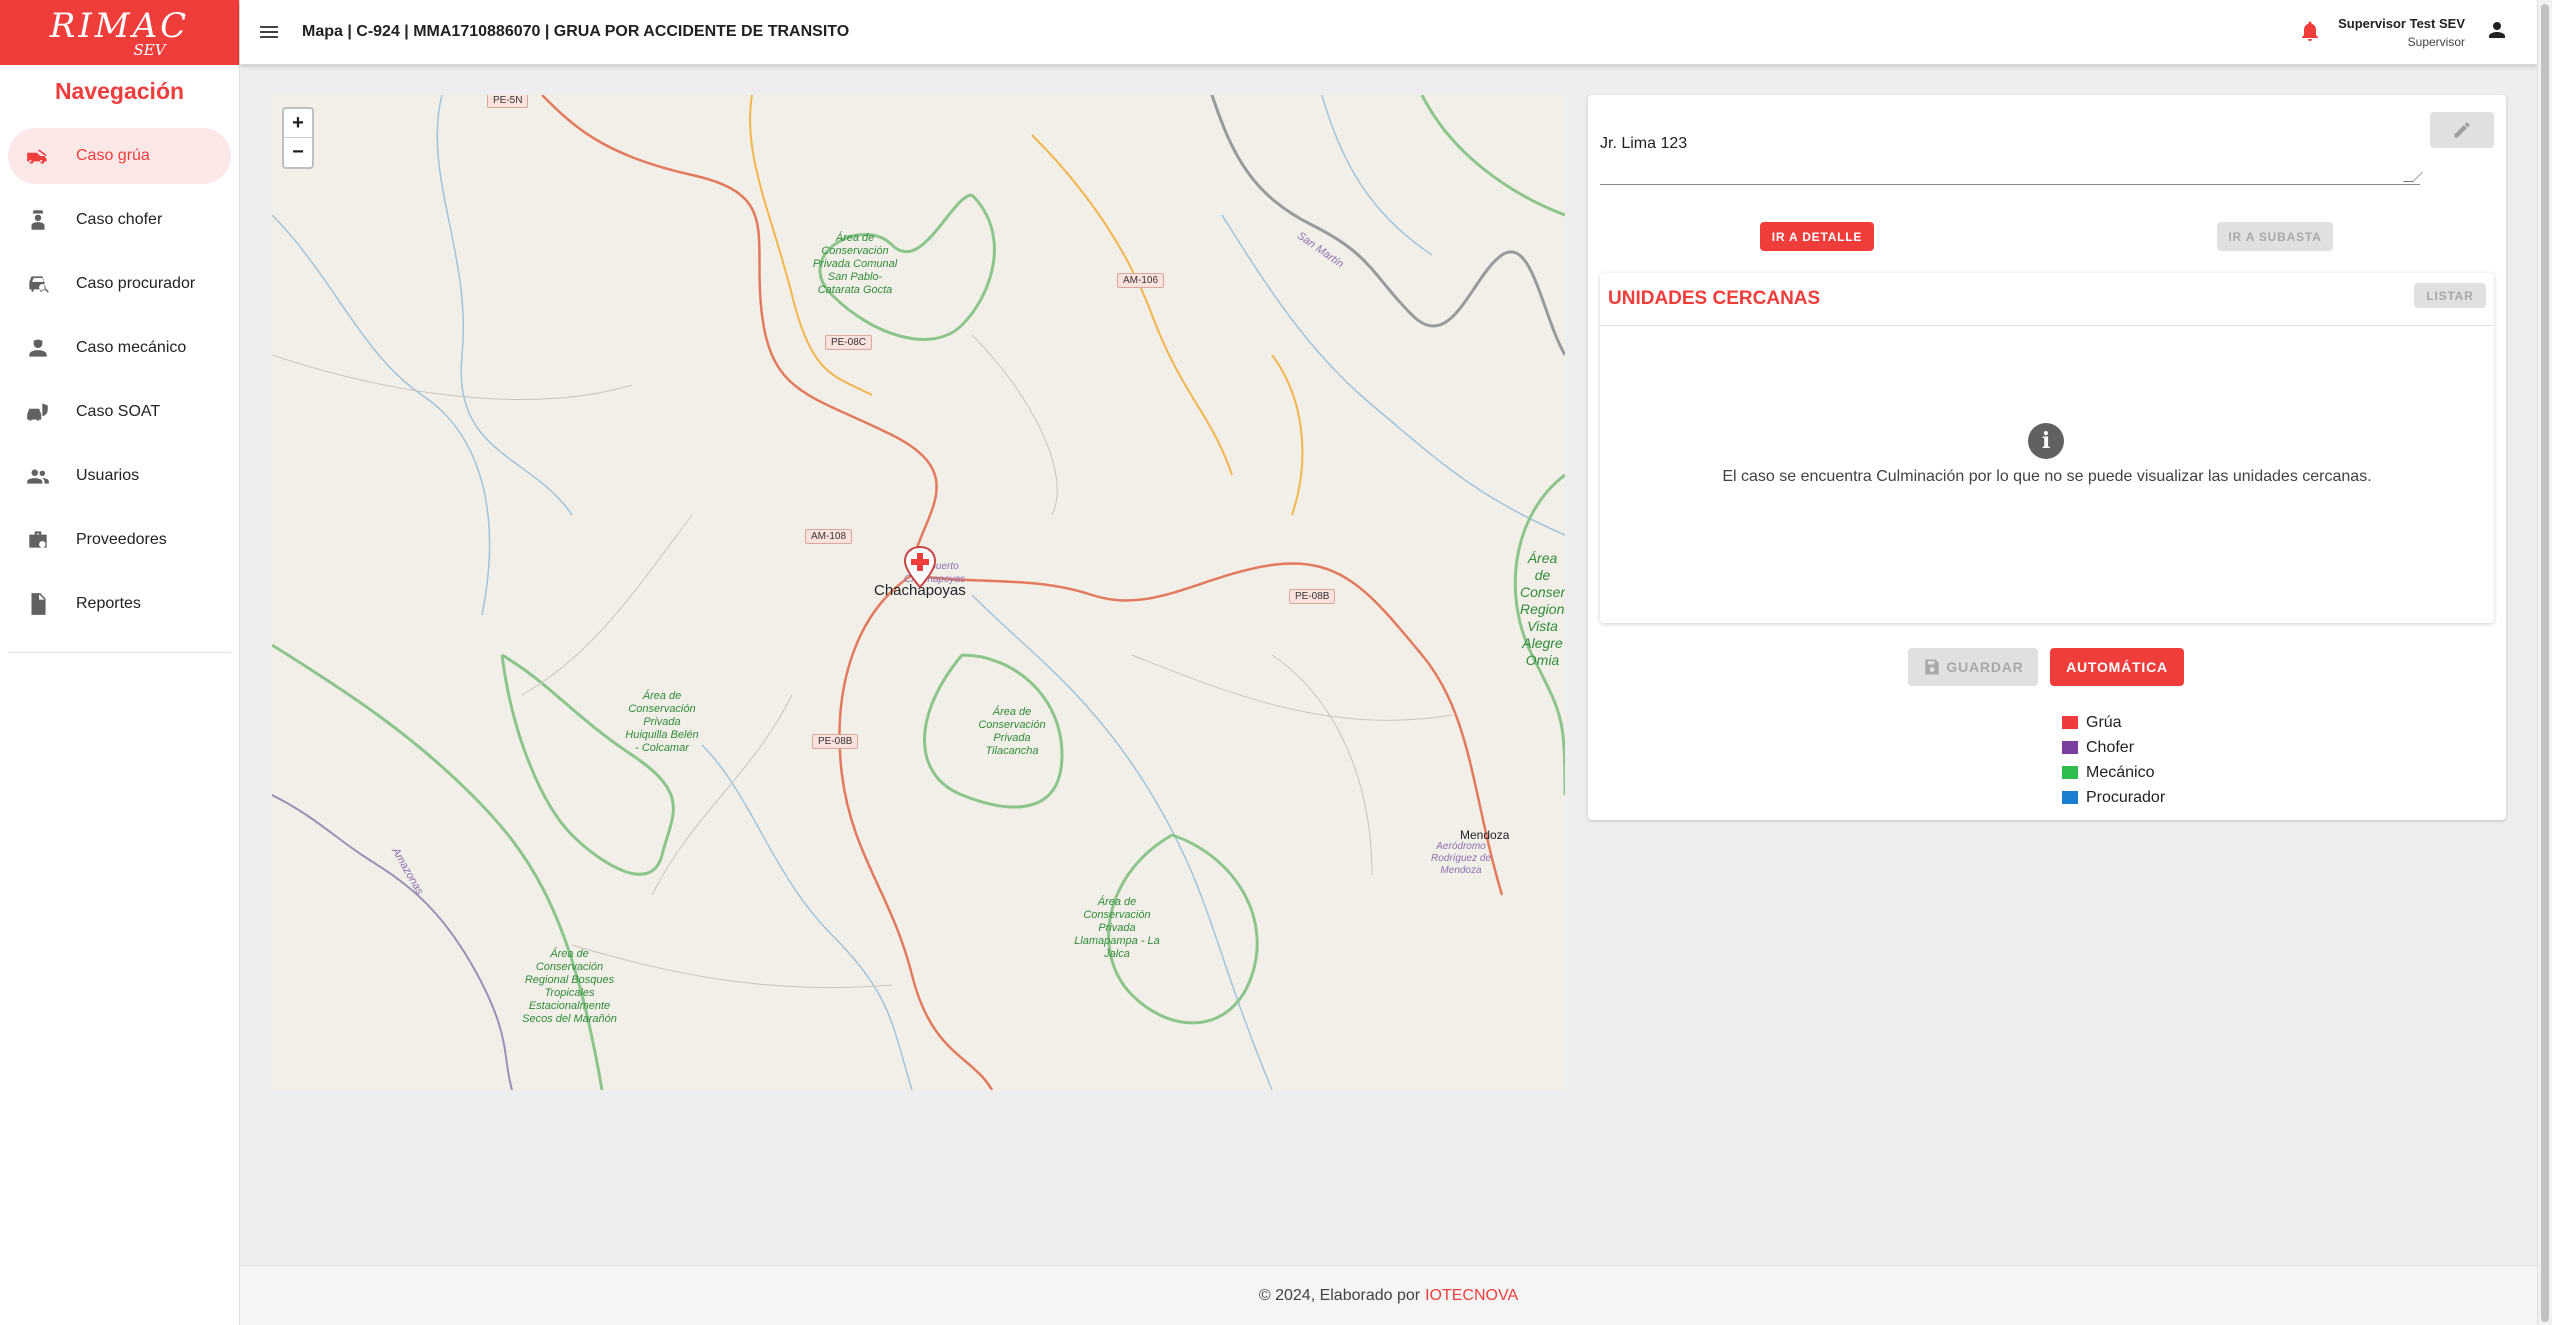 The width and height of the screenshot is (2552, 1325). I want to click on sidebar-item-label: Proveedores, so click(121, 539).